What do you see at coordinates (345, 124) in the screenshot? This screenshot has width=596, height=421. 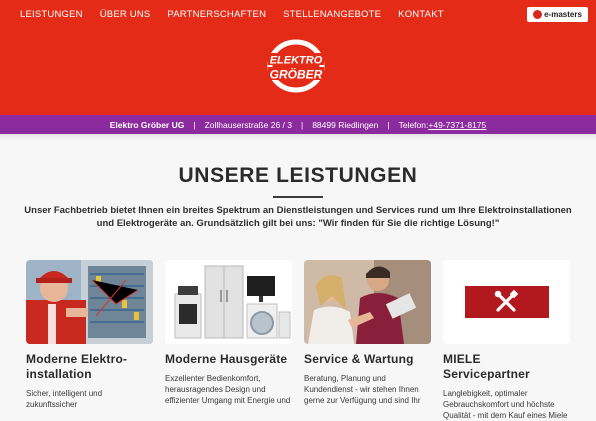 I see `city: 88499 Riedlingen` at bounding box center [345, 124].